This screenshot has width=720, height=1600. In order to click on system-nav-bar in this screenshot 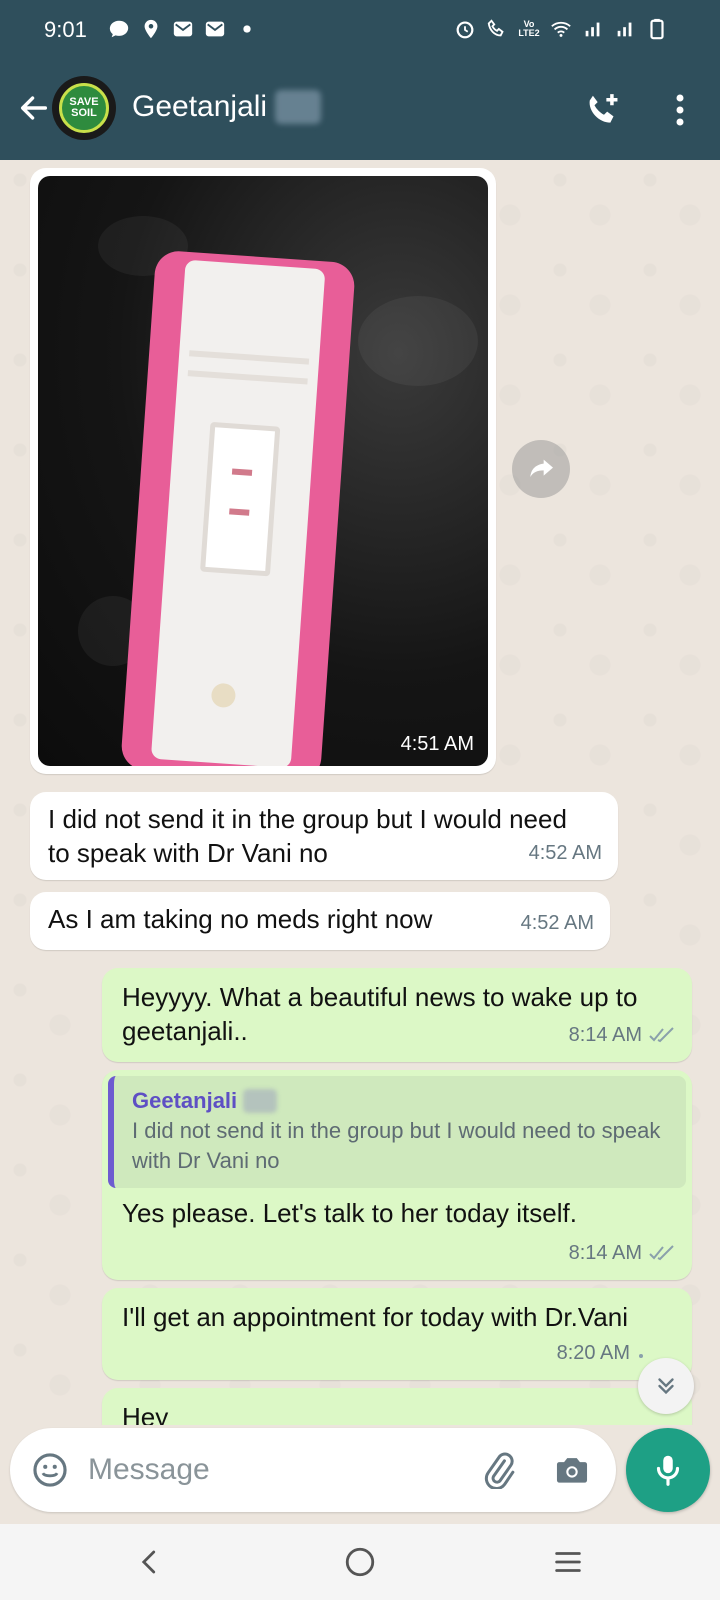, I will do `click(360, 1562)`.